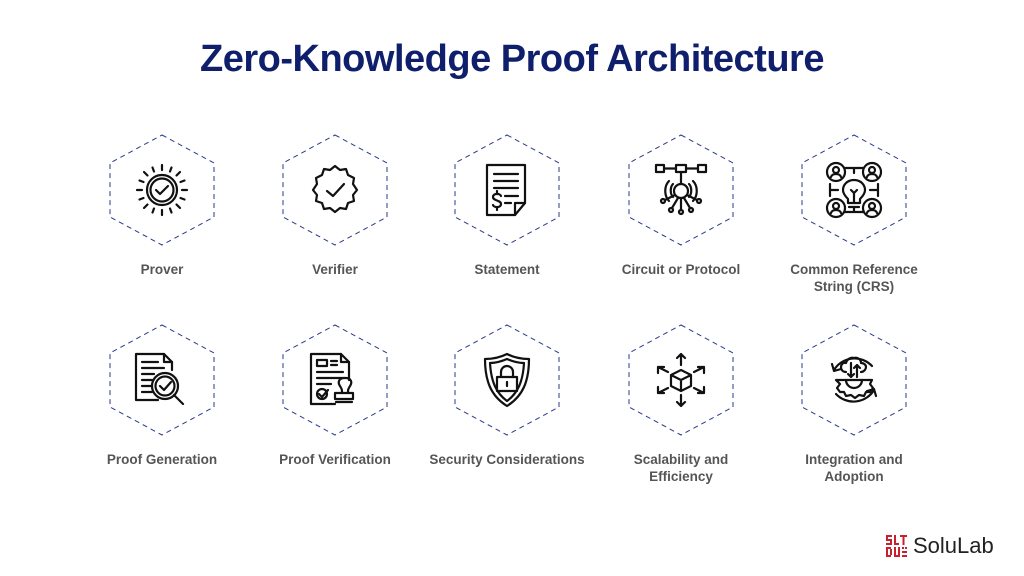 This screenshot has height=576, width=1024. Describe the element at coordinates (162, 269) in the screenshot. I see `component-label: Prover` at that location.